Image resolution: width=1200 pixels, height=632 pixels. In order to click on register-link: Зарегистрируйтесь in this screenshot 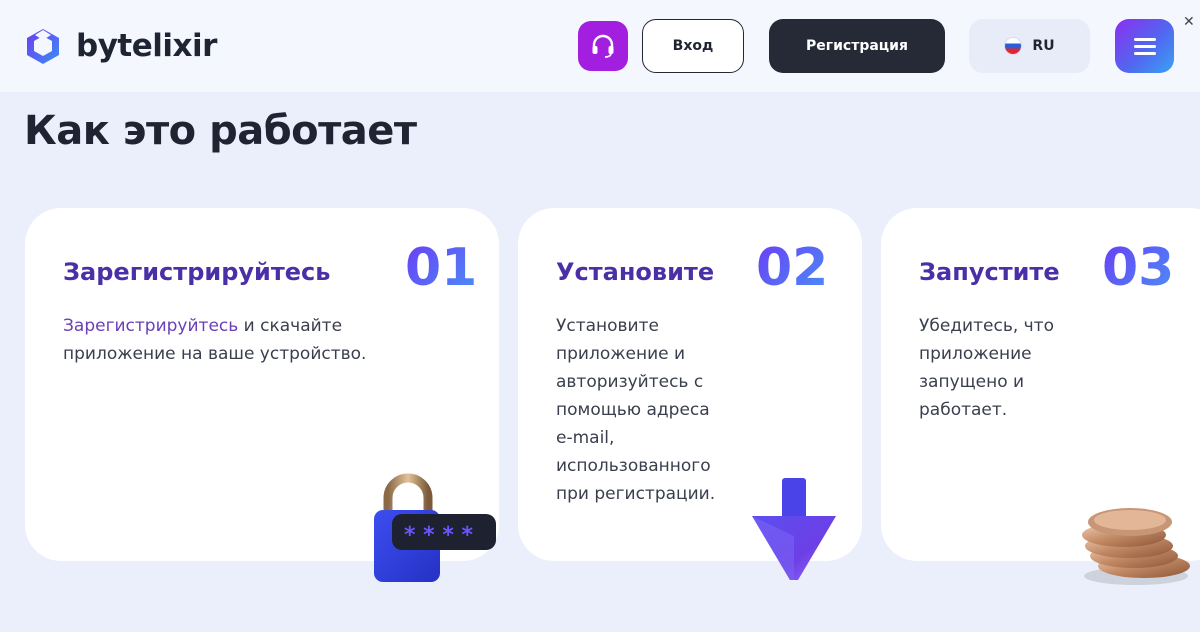, I will do `click(150, 326)`.